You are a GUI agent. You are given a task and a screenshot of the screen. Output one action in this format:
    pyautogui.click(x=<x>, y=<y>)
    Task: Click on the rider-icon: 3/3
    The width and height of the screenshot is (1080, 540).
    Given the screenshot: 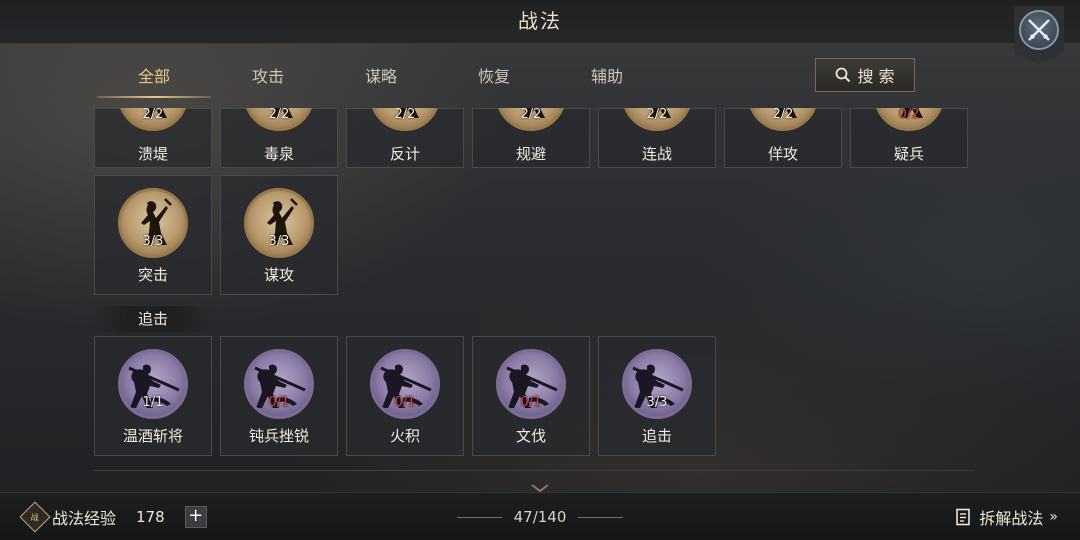 What is the action you would take?
    pyautogui.click(x=657, y=384)
    